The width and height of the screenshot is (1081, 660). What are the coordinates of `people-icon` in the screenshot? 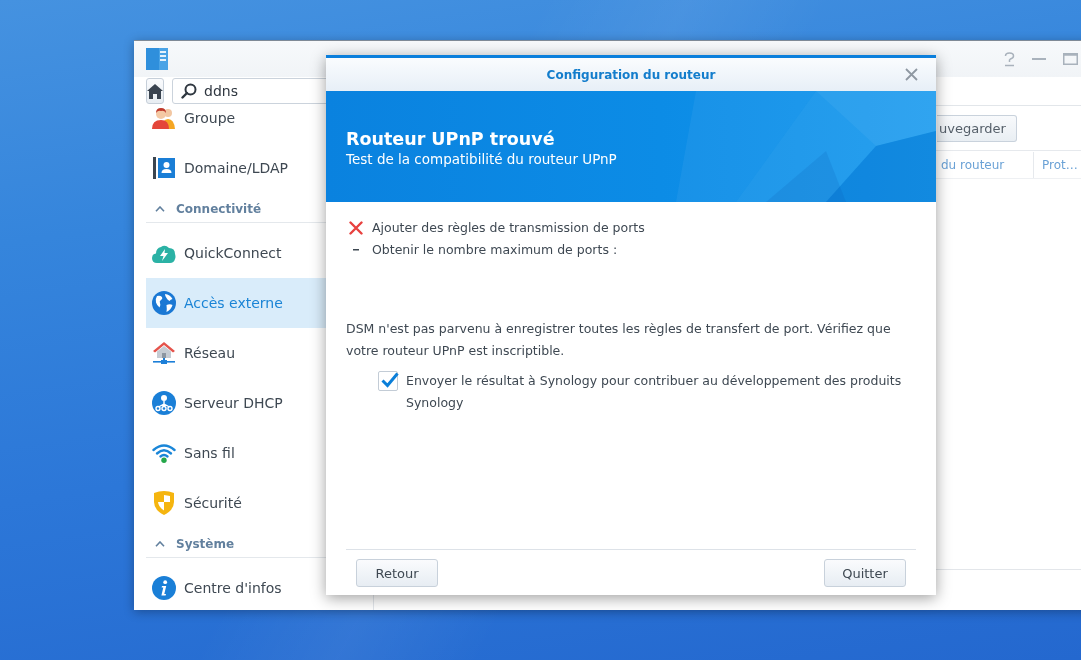 It's located at (164, 118).